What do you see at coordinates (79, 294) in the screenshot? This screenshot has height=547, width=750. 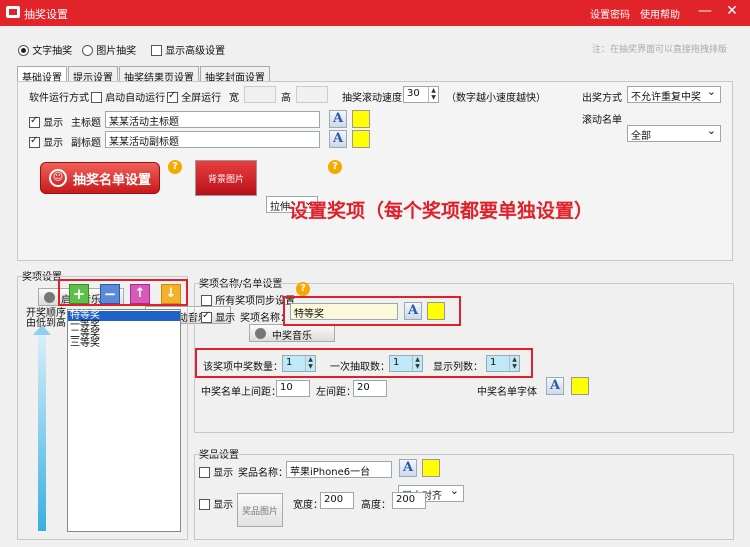 I see `add-prize-icon: +` at bounding box center [79, 294].